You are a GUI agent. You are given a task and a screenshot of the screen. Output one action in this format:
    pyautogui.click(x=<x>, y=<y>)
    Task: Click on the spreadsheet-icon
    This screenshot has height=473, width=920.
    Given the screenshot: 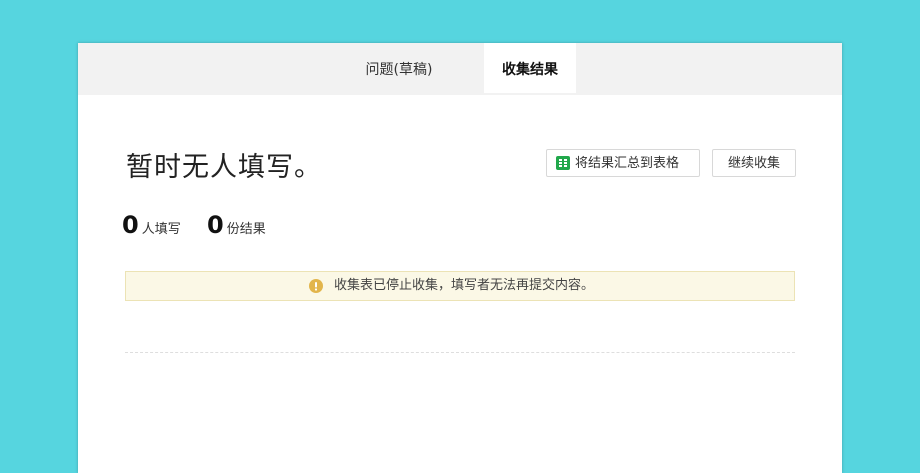 What is the action you would take?
    pyautogui.click(x=563, y=163)
    